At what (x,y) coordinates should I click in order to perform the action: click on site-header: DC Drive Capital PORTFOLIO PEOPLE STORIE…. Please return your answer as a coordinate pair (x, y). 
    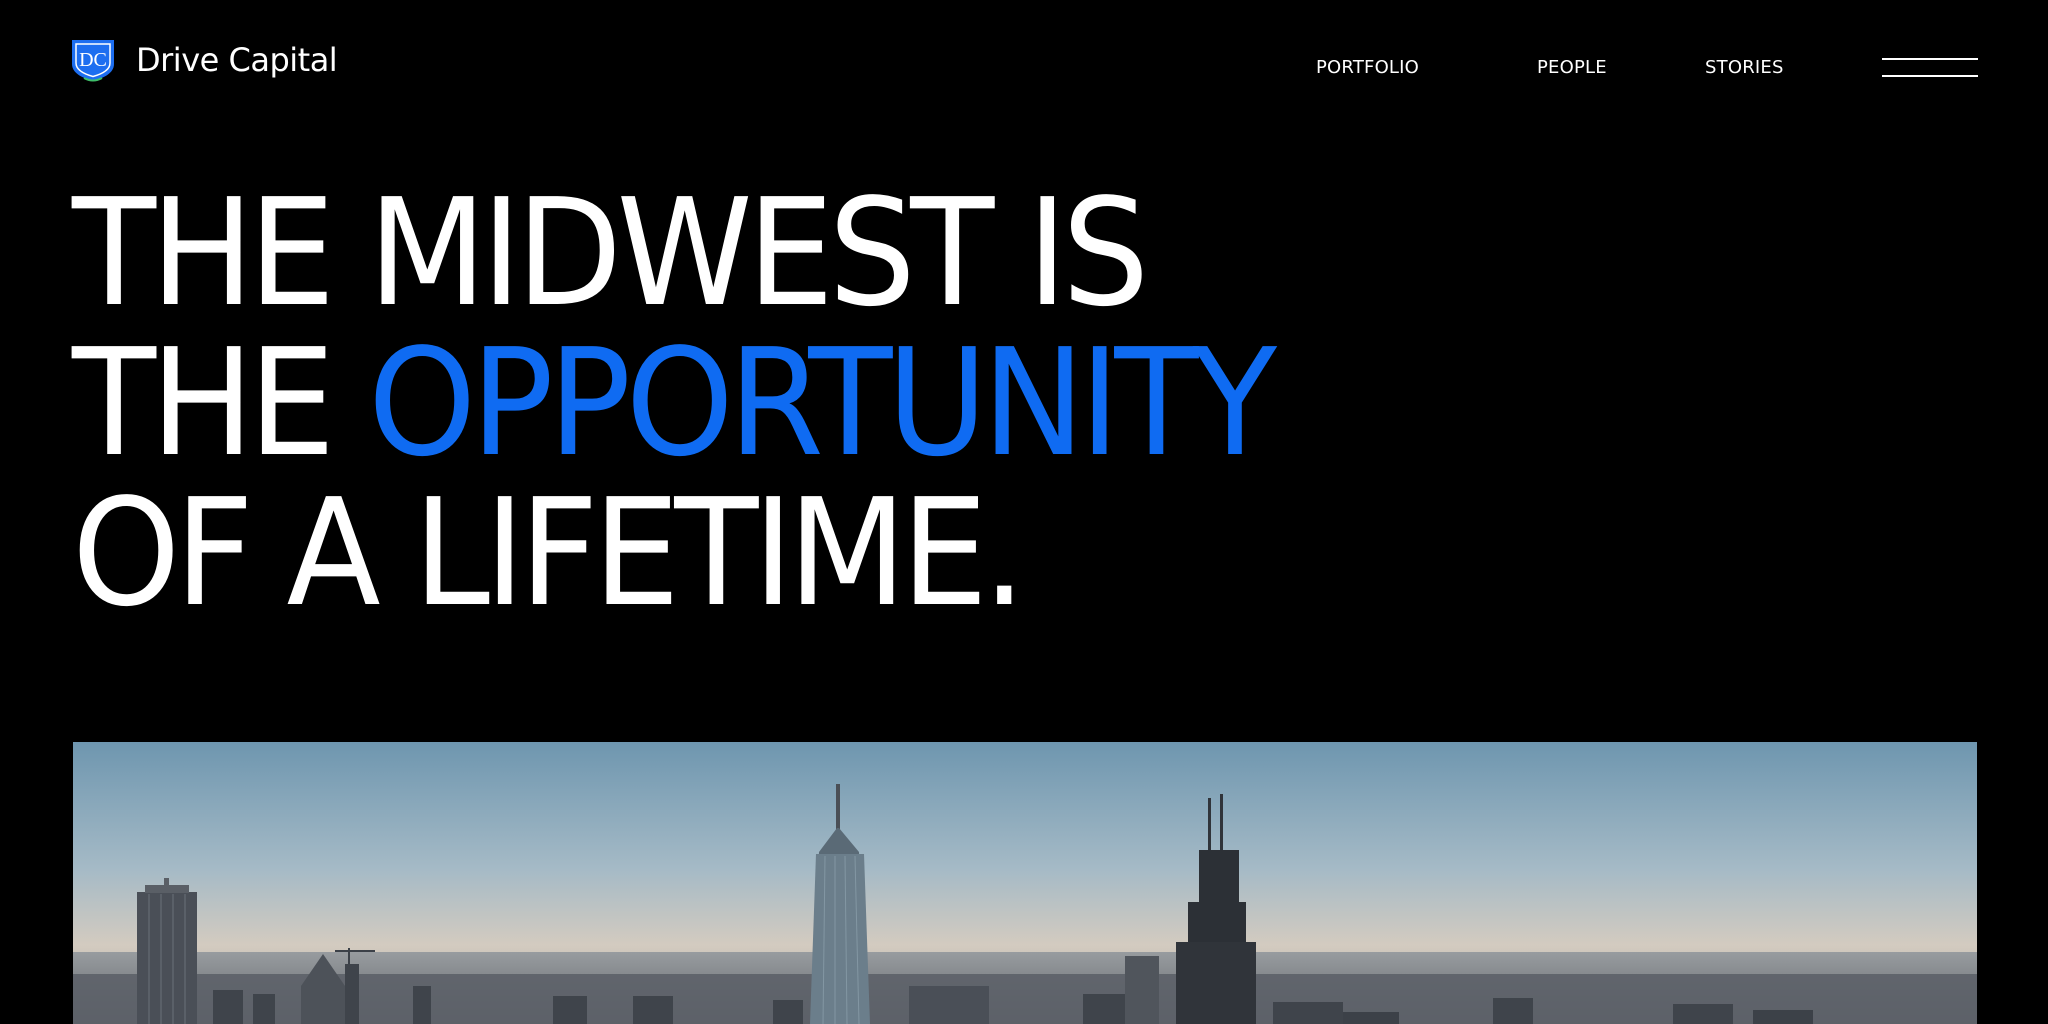
    Looking at the image, I should click on (1024, 60).